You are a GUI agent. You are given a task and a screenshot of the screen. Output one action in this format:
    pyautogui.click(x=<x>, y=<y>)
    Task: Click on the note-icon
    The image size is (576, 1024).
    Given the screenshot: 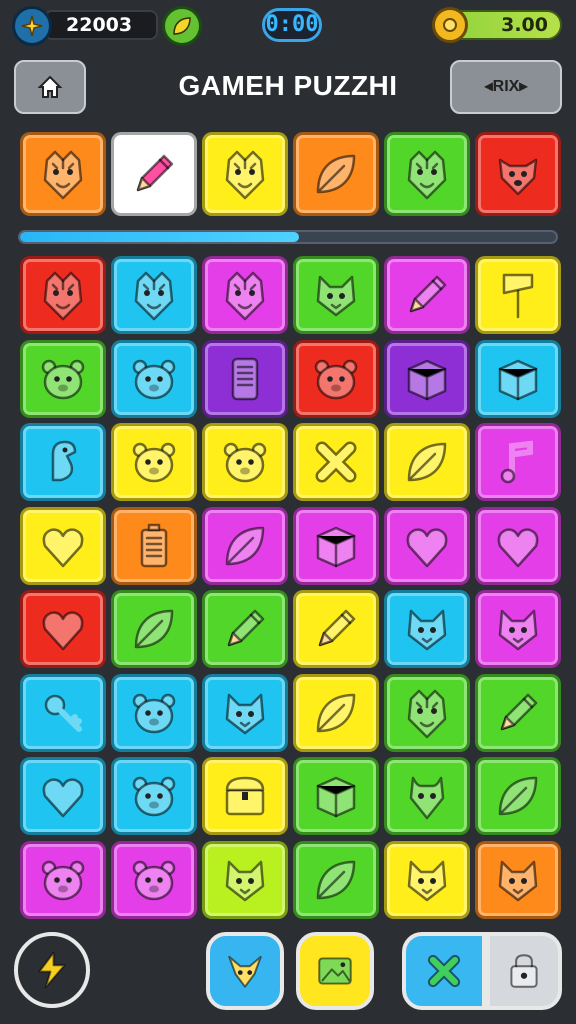 What is the action you would take?
    pyautogui.click(x=516, y=462)
    